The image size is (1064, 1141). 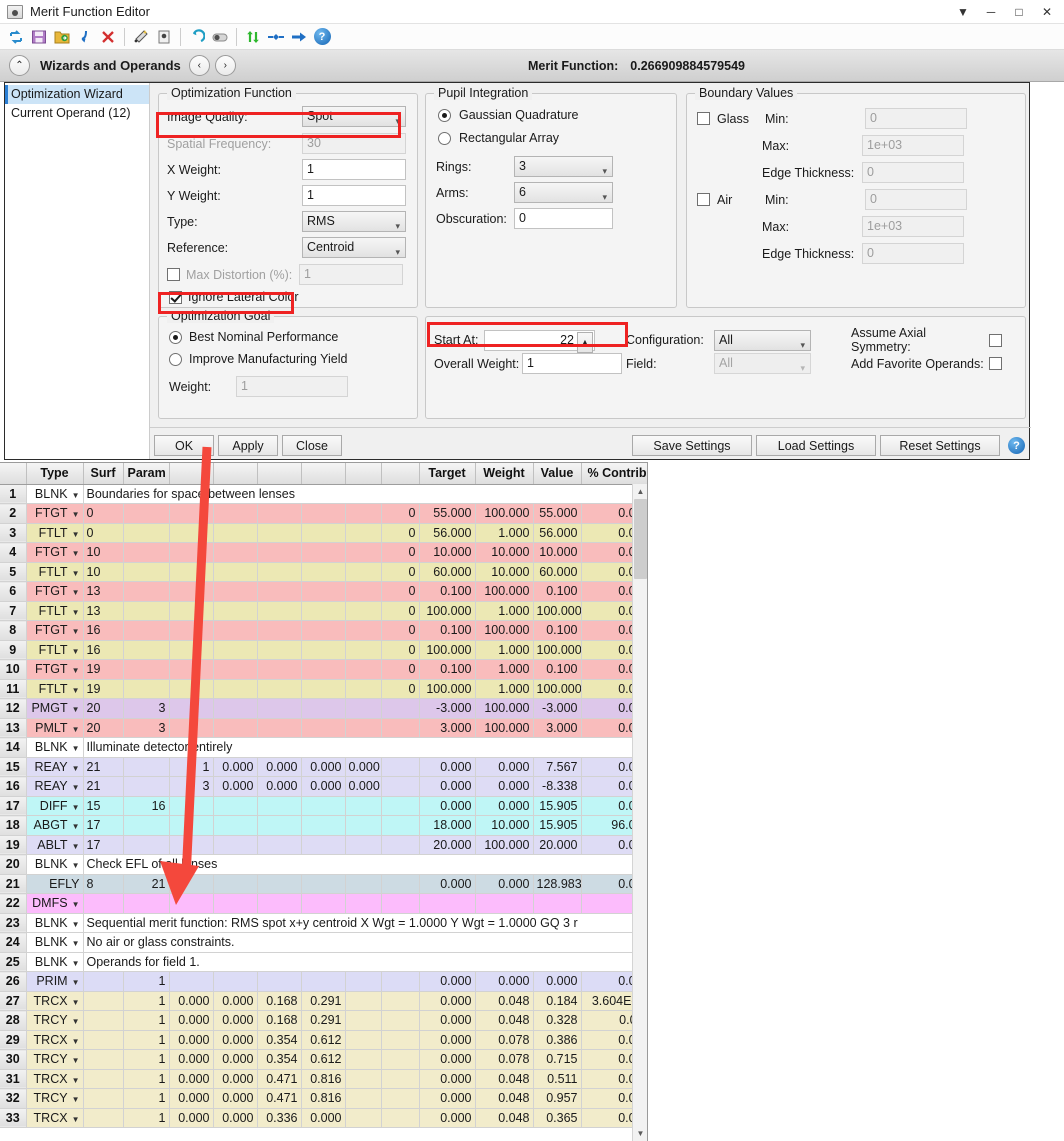 I want to click on data-cell-7: 0.816, so click(x=323, y=1079).